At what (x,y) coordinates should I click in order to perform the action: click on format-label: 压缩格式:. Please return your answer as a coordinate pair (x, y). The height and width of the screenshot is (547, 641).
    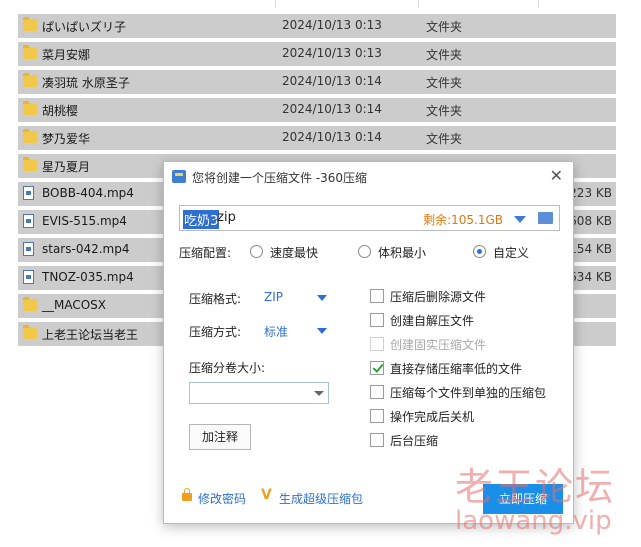
    Looking at the image, I should click on (215, 299).